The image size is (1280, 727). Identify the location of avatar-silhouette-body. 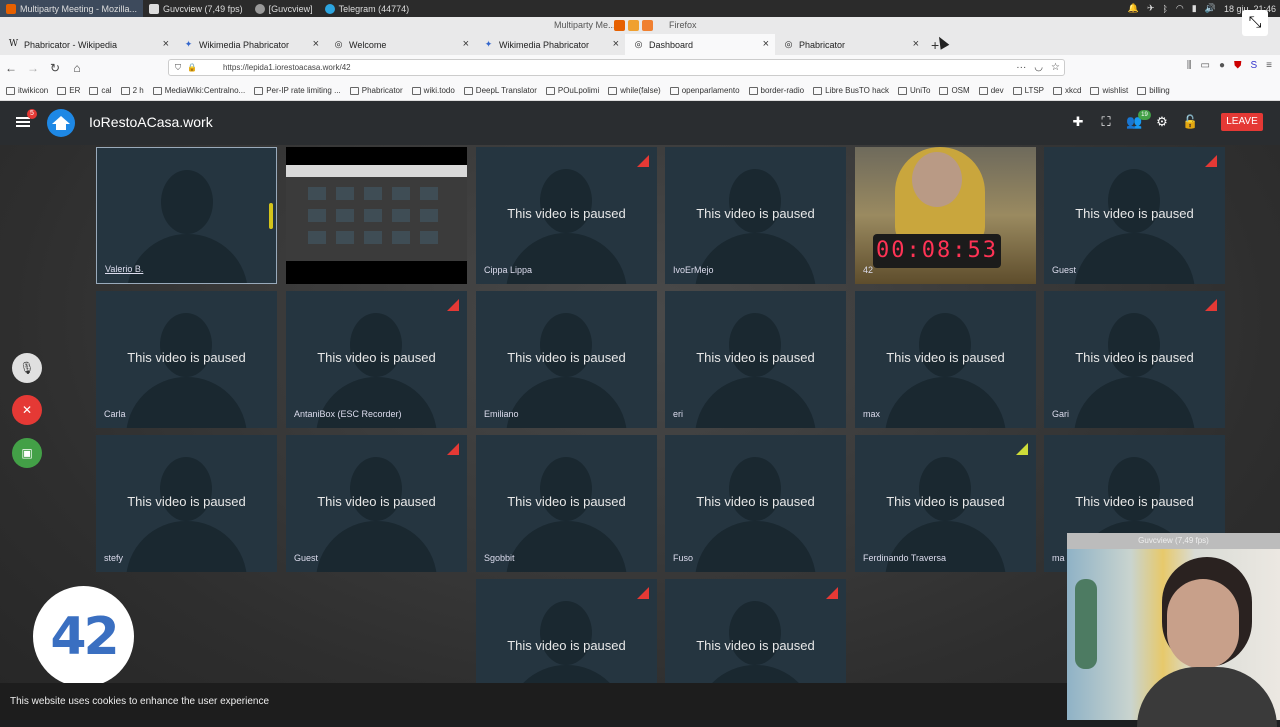
(755, 402).